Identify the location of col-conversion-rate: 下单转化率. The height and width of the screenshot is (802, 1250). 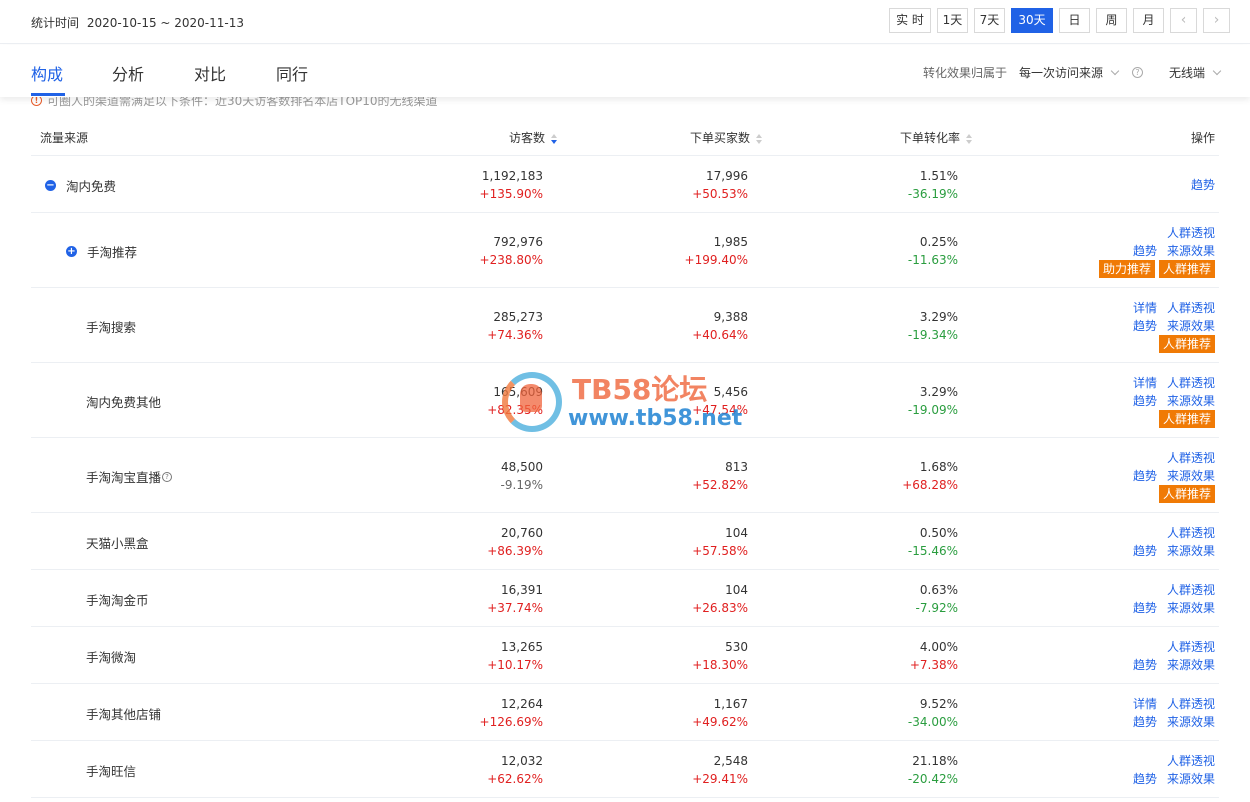
(936, 137).